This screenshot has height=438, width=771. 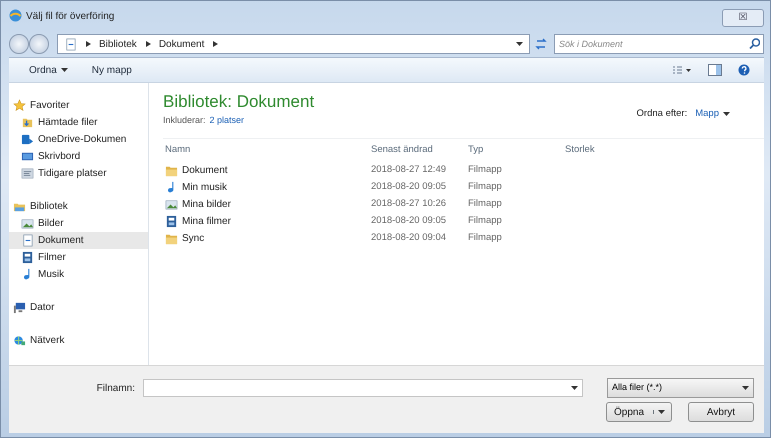 What do you see at coordinates (78, 105) in the screenshot?
I see `sidebar-group-header: Favoriter` at bounding box center [78, 105].